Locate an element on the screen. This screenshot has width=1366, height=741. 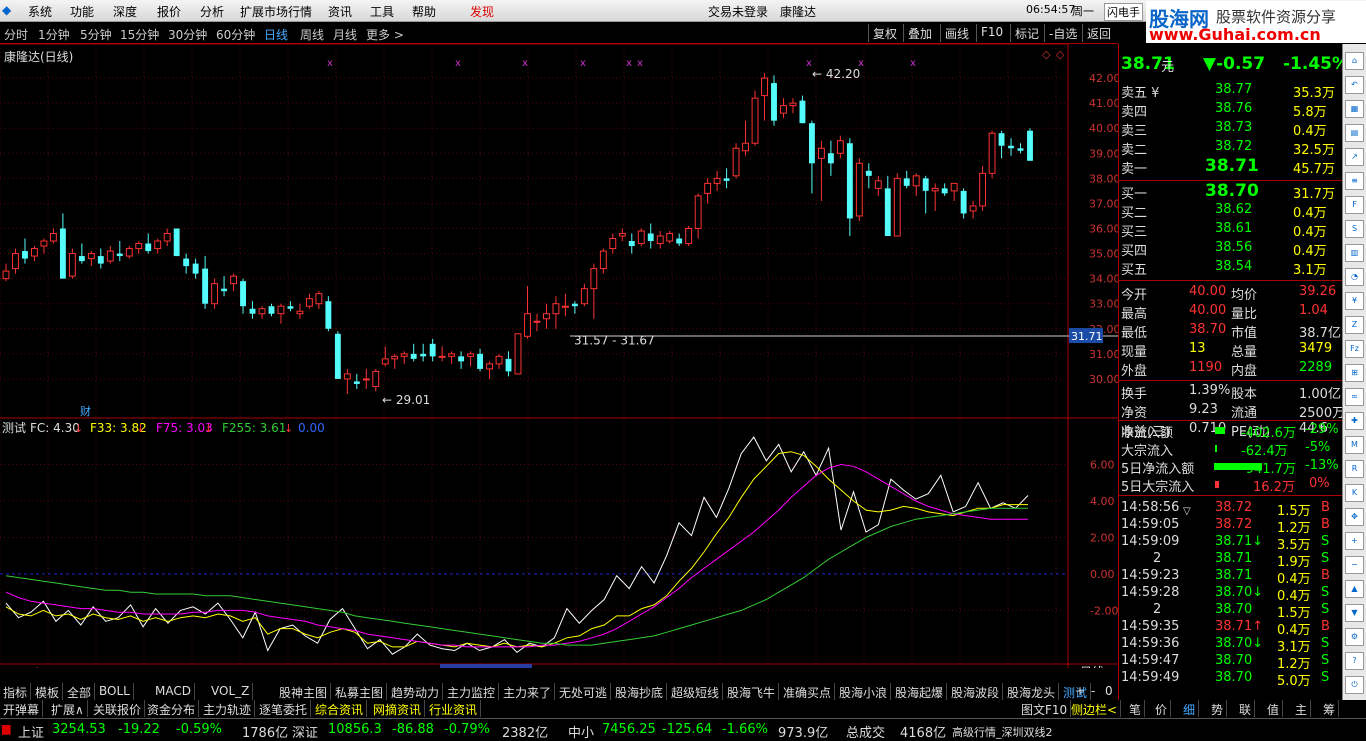
detail-tab: 细 is located at coordinates (1190, 708).